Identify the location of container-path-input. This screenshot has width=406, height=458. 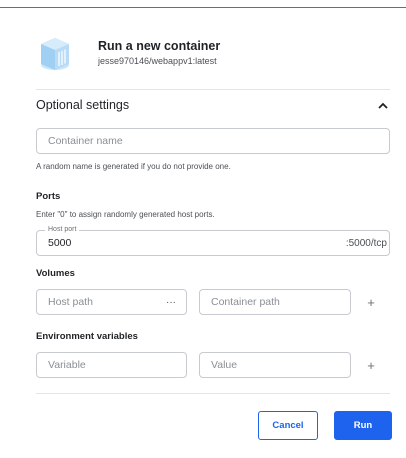
(275, 302).